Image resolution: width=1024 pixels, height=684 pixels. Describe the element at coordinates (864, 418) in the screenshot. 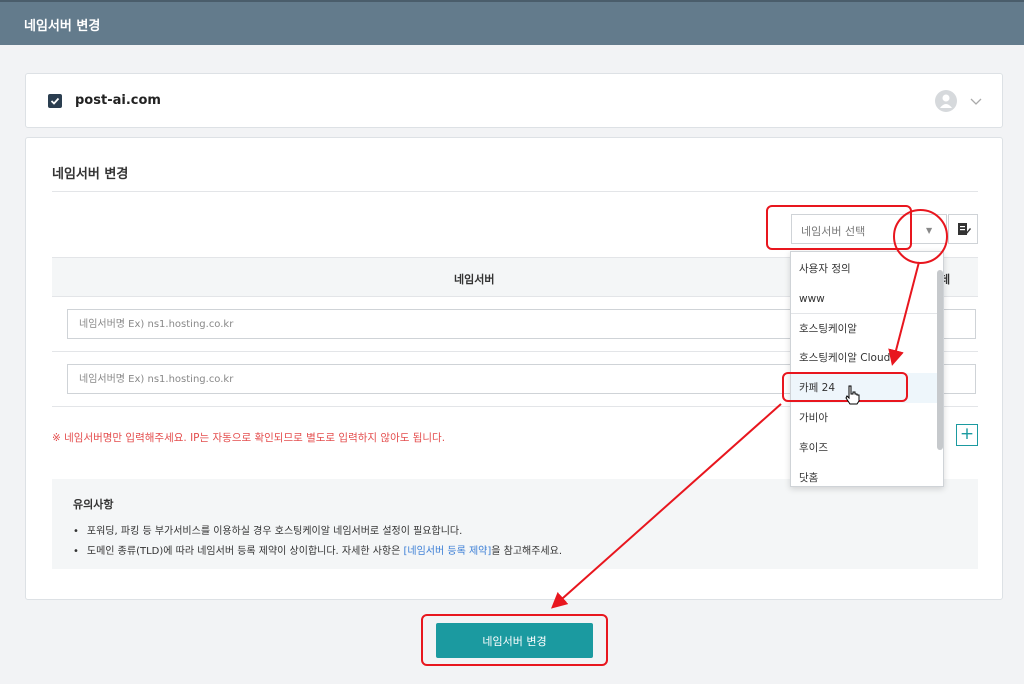

I see `dropdown-option: 가비아` at that location.